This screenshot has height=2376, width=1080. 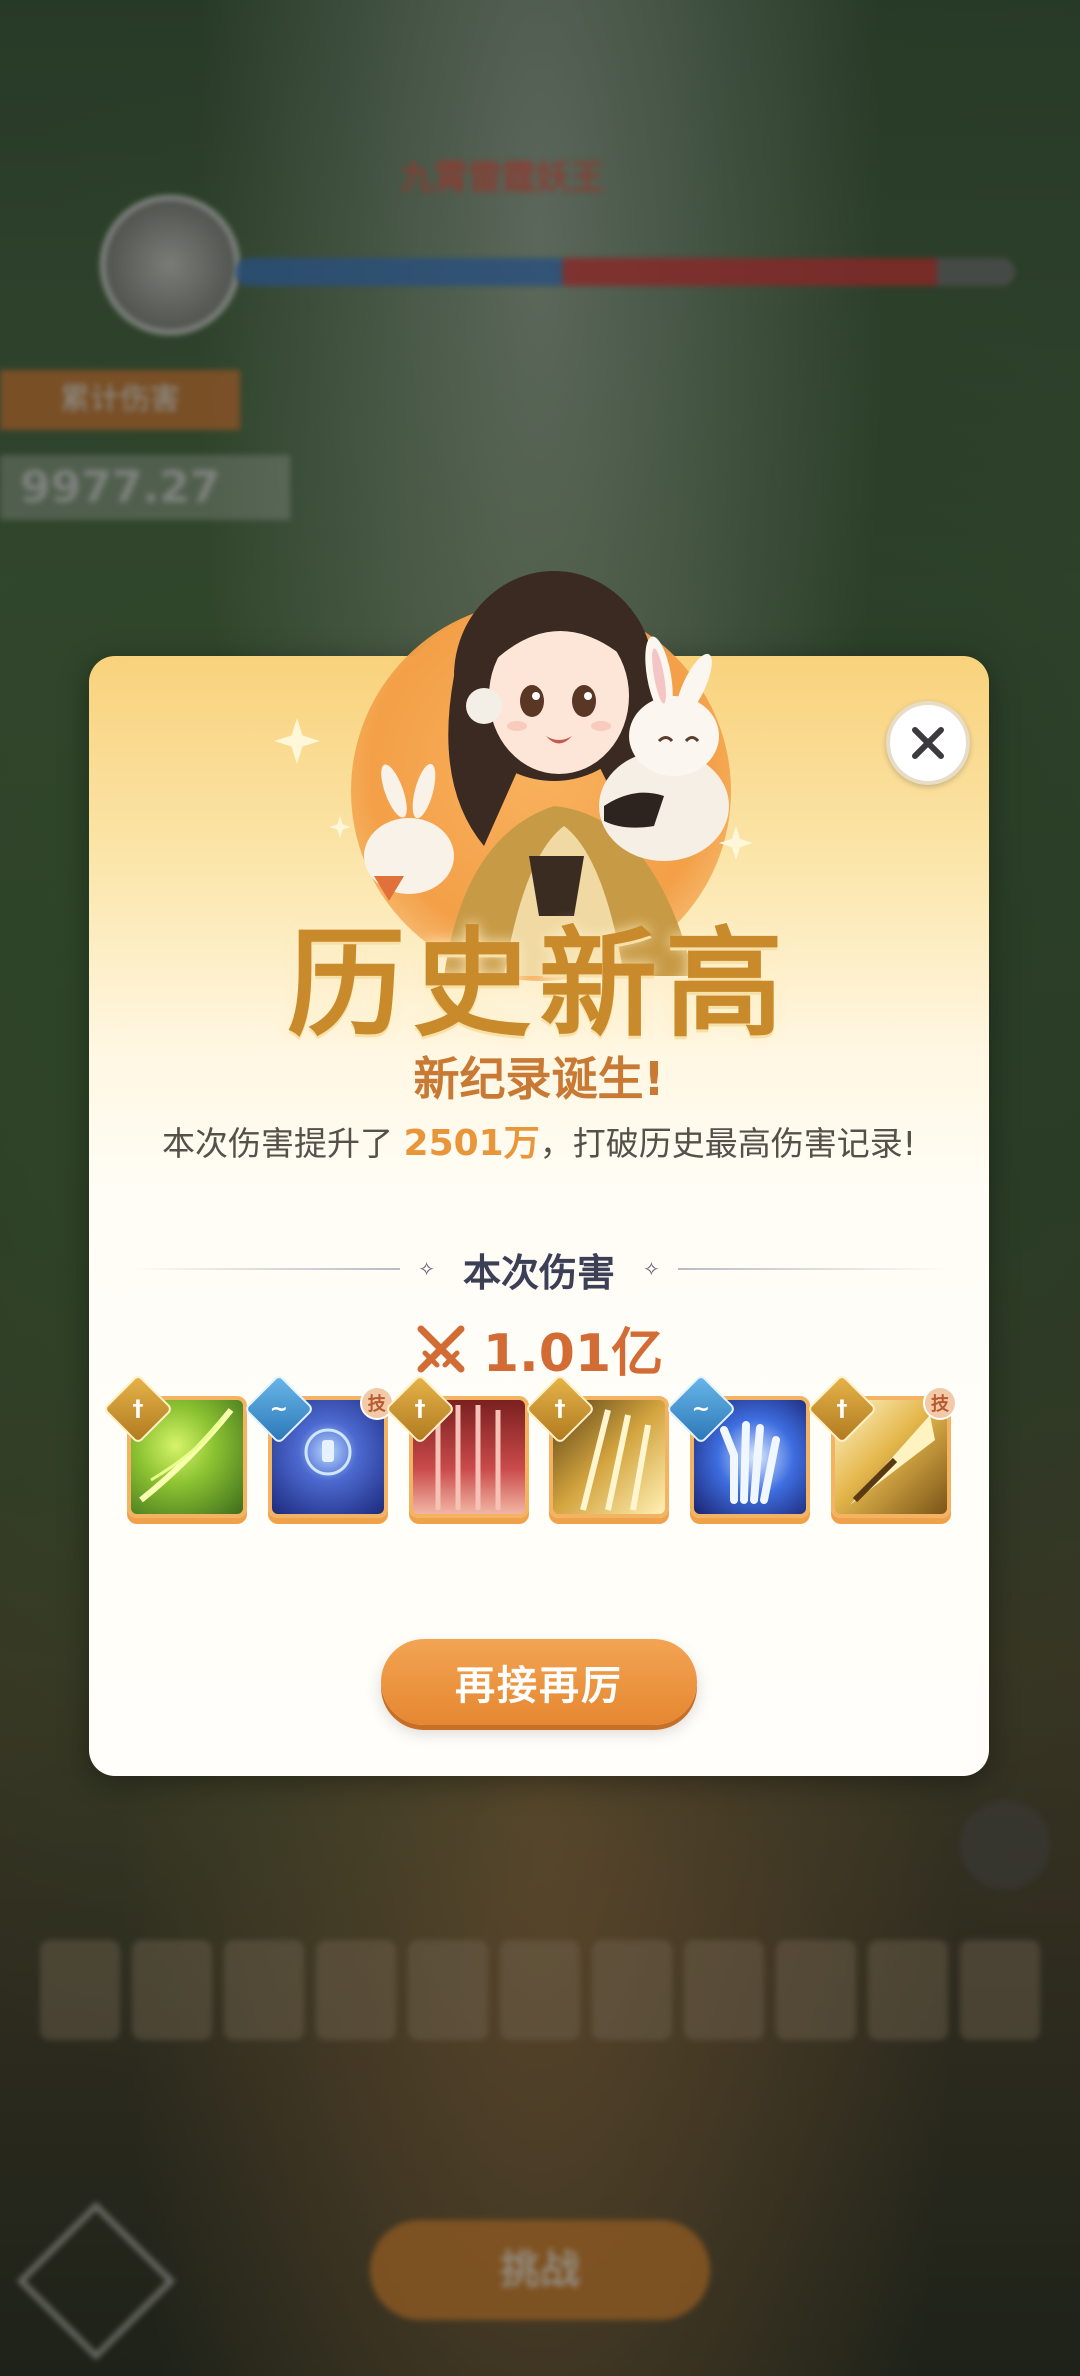 I want to click on skill-slot-golden-spear: † 技, so click(x=881, y=1449).